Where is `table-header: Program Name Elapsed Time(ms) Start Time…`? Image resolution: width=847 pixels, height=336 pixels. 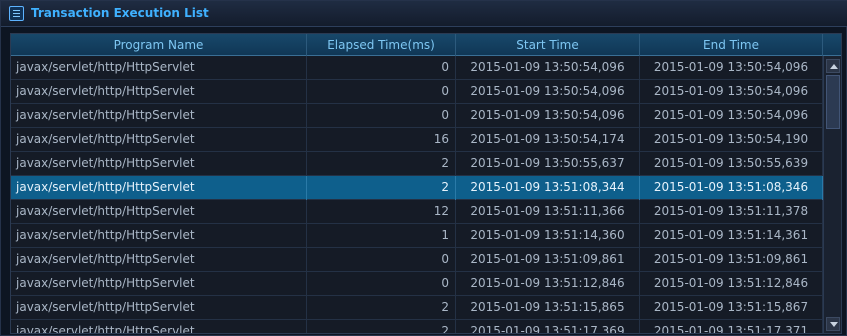 table-header: Program Name Elapsed Time(ms) Start Time… is located at coordinates (417, 45).